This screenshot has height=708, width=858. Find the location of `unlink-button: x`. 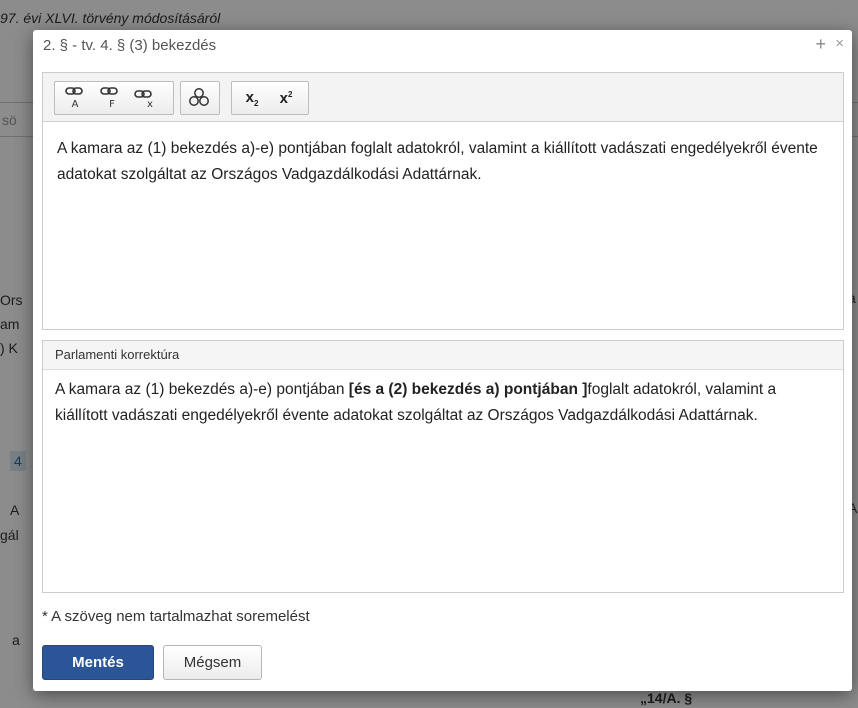

unlink-button: x is located at coordinates (145, 98).